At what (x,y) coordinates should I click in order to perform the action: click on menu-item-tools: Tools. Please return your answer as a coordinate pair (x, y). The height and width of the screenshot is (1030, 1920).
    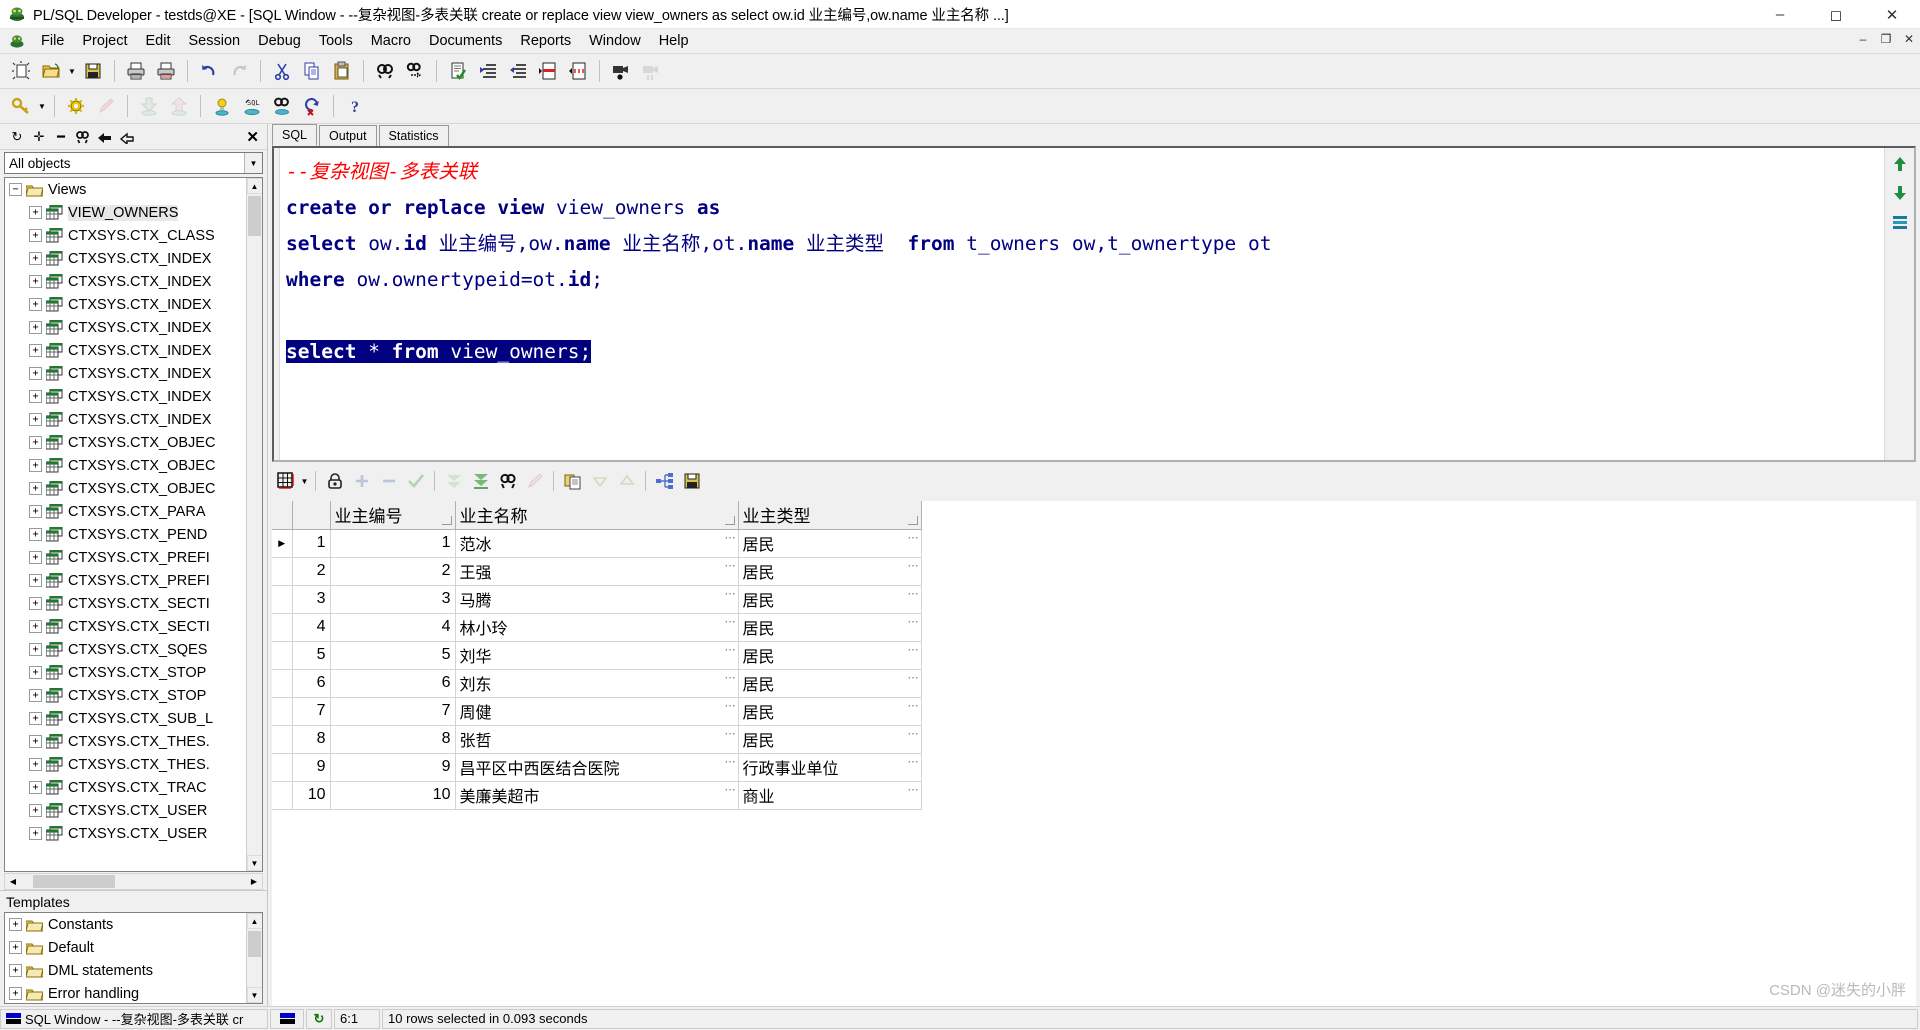
    Looking at the image, I should click on (336, 41).